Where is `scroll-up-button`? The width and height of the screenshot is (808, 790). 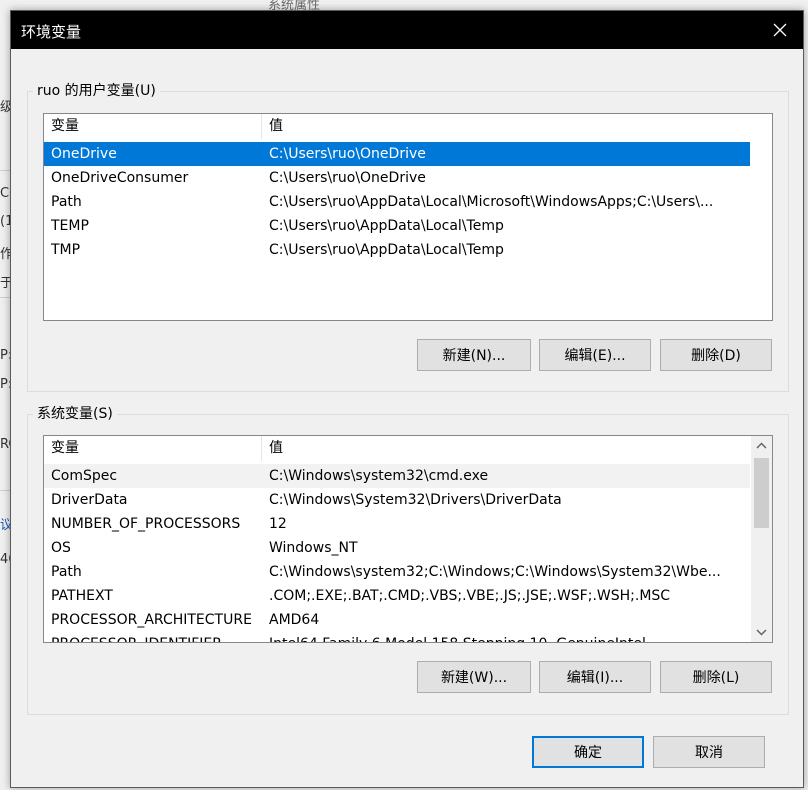 scroll-up-button is located at coordinates (761, 446).